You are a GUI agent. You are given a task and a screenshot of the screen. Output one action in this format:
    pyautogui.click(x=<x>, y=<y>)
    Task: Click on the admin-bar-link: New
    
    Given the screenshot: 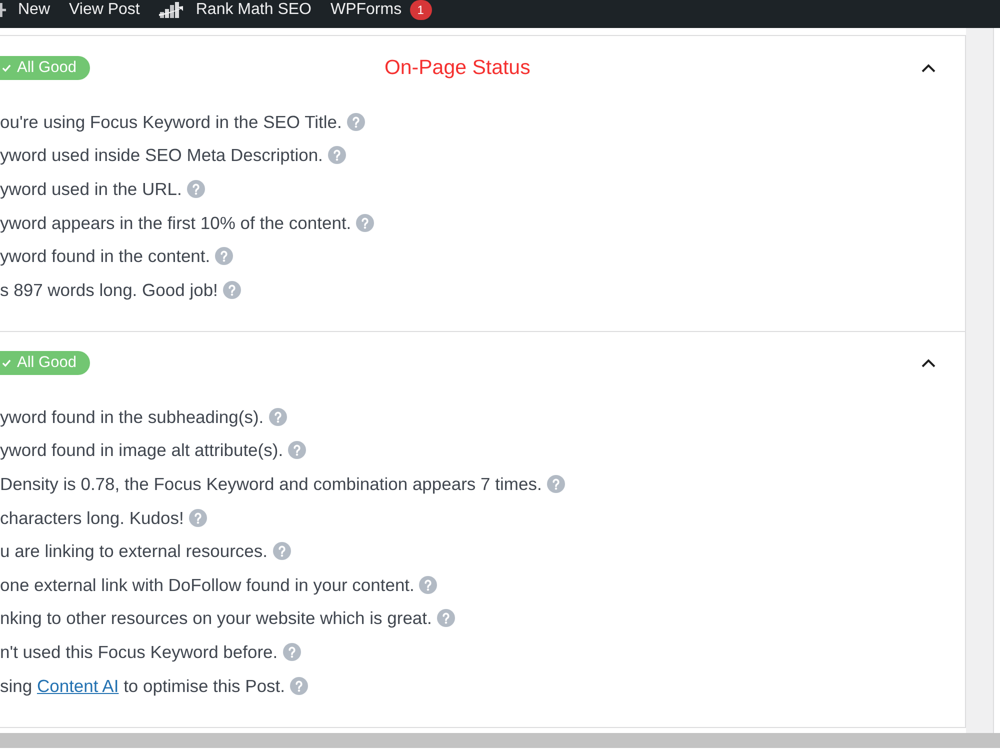 What is the action you would take?
    pyautogui.click(x=25, y=9)
    